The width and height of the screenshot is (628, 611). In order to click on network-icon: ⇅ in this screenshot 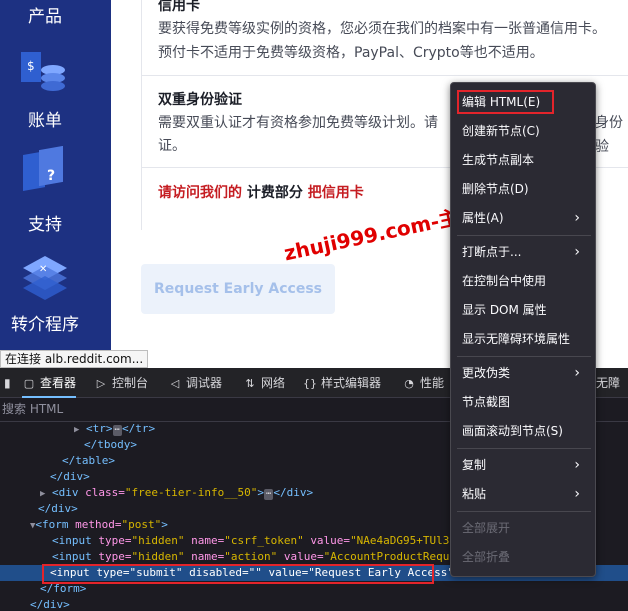, I will do `click(250, 383)`.